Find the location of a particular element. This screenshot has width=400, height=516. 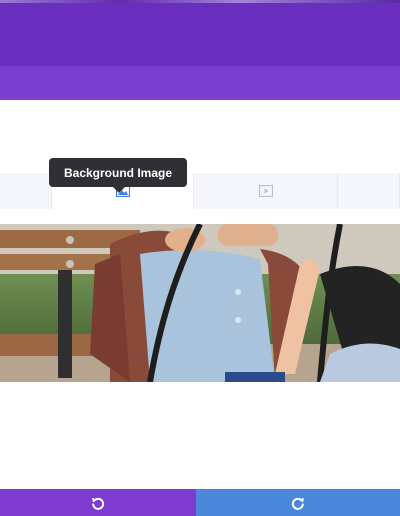

header-blurred-strip is located at coordinates (200, 1).